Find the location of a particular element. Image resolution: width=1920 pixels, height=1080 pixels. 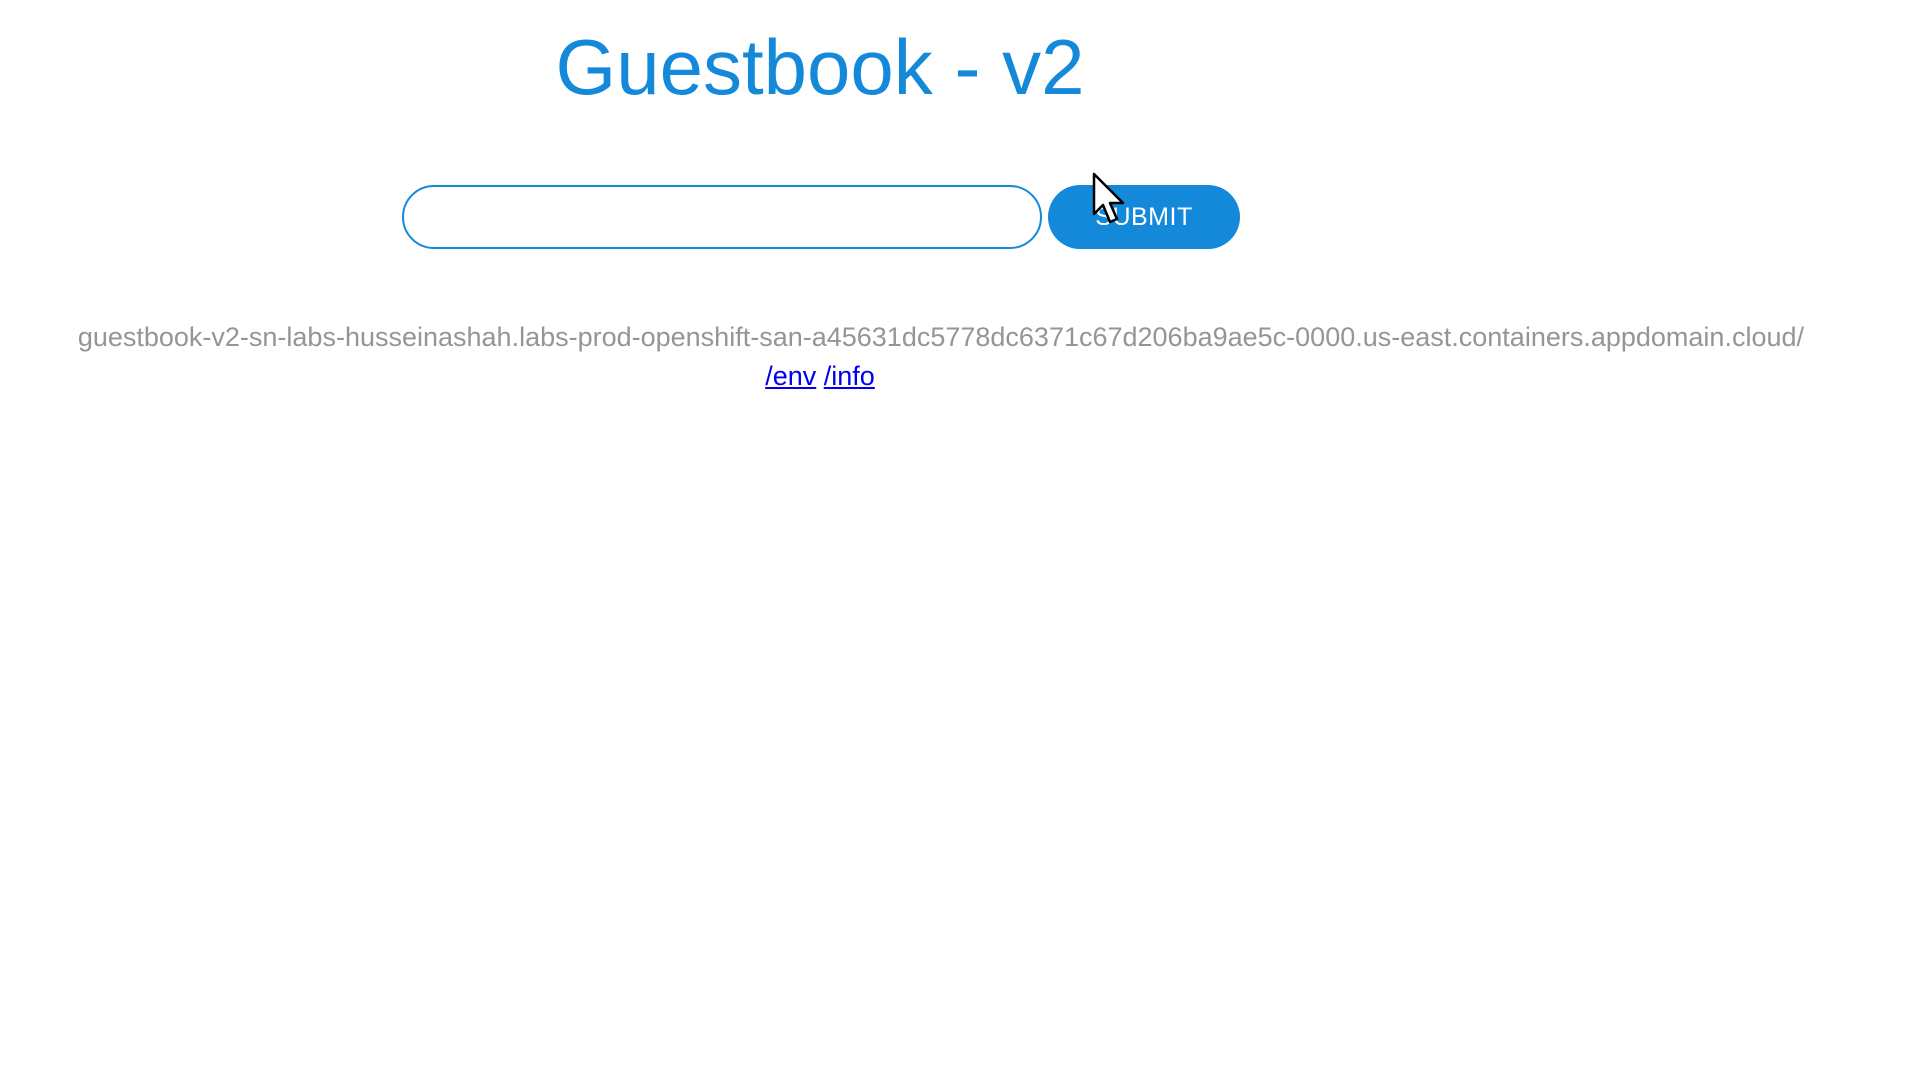

env-link: /env is located at coordinates (790, 376).